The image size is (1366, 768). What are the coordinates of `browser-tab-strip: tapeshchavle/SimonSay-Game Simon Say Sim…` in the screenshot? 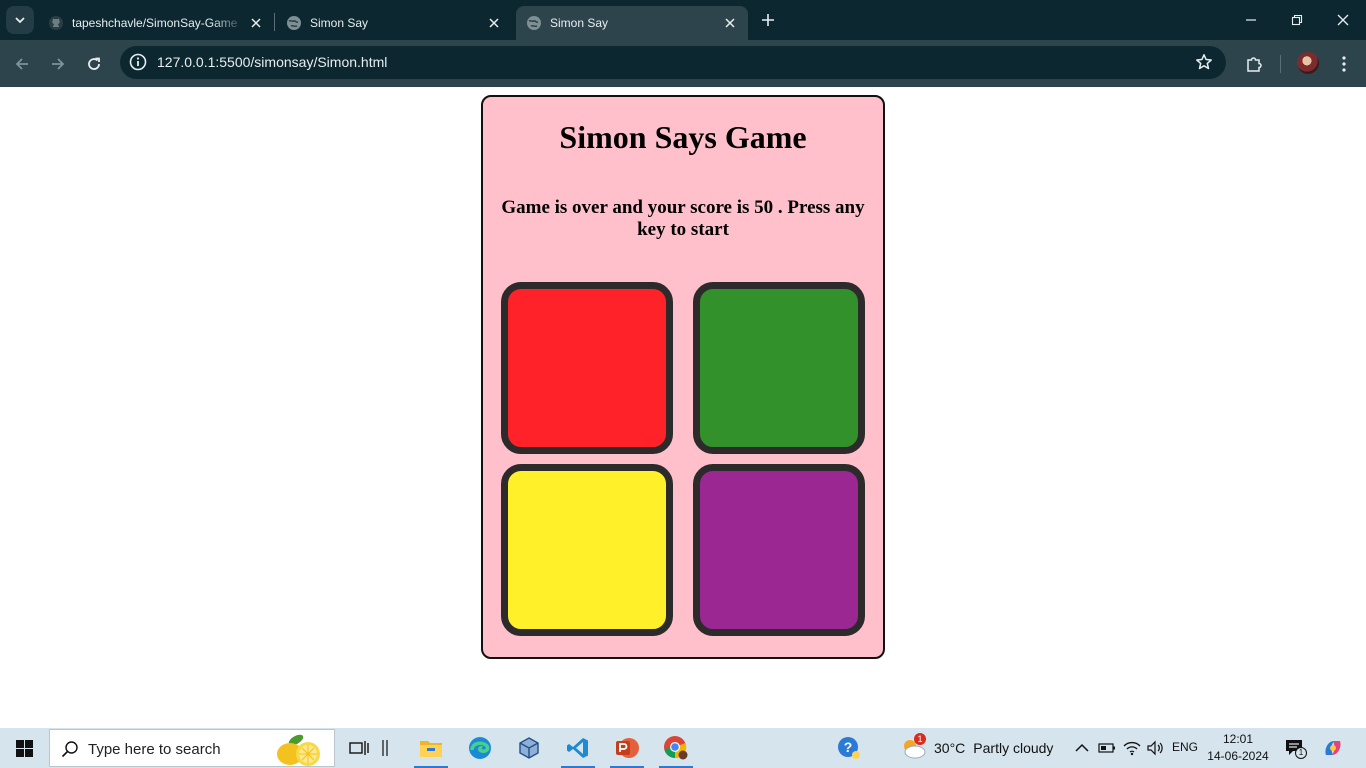 It's located at (683, 20).